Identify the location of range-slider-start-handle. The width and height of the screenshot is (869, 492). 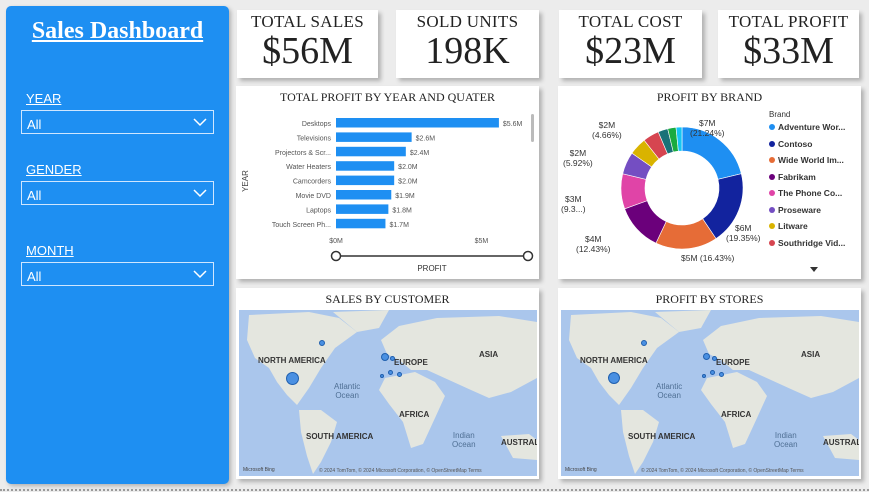
(336, 256).